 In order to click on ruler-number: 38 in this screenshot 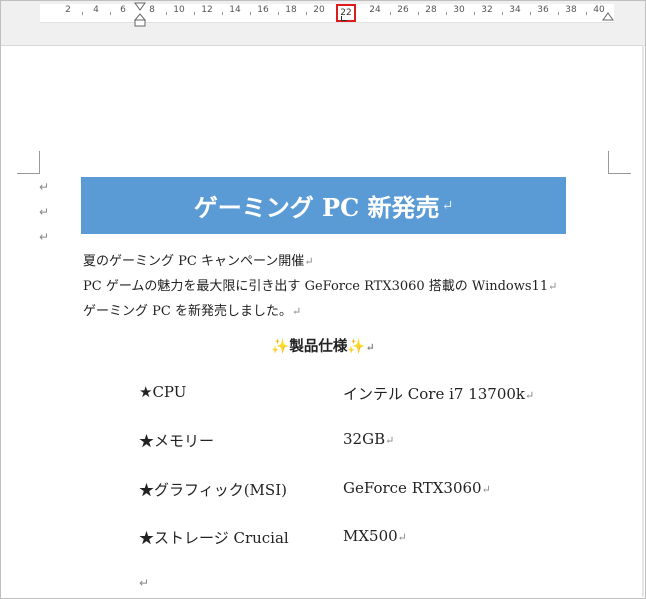, I will do `click(571, 10)`.